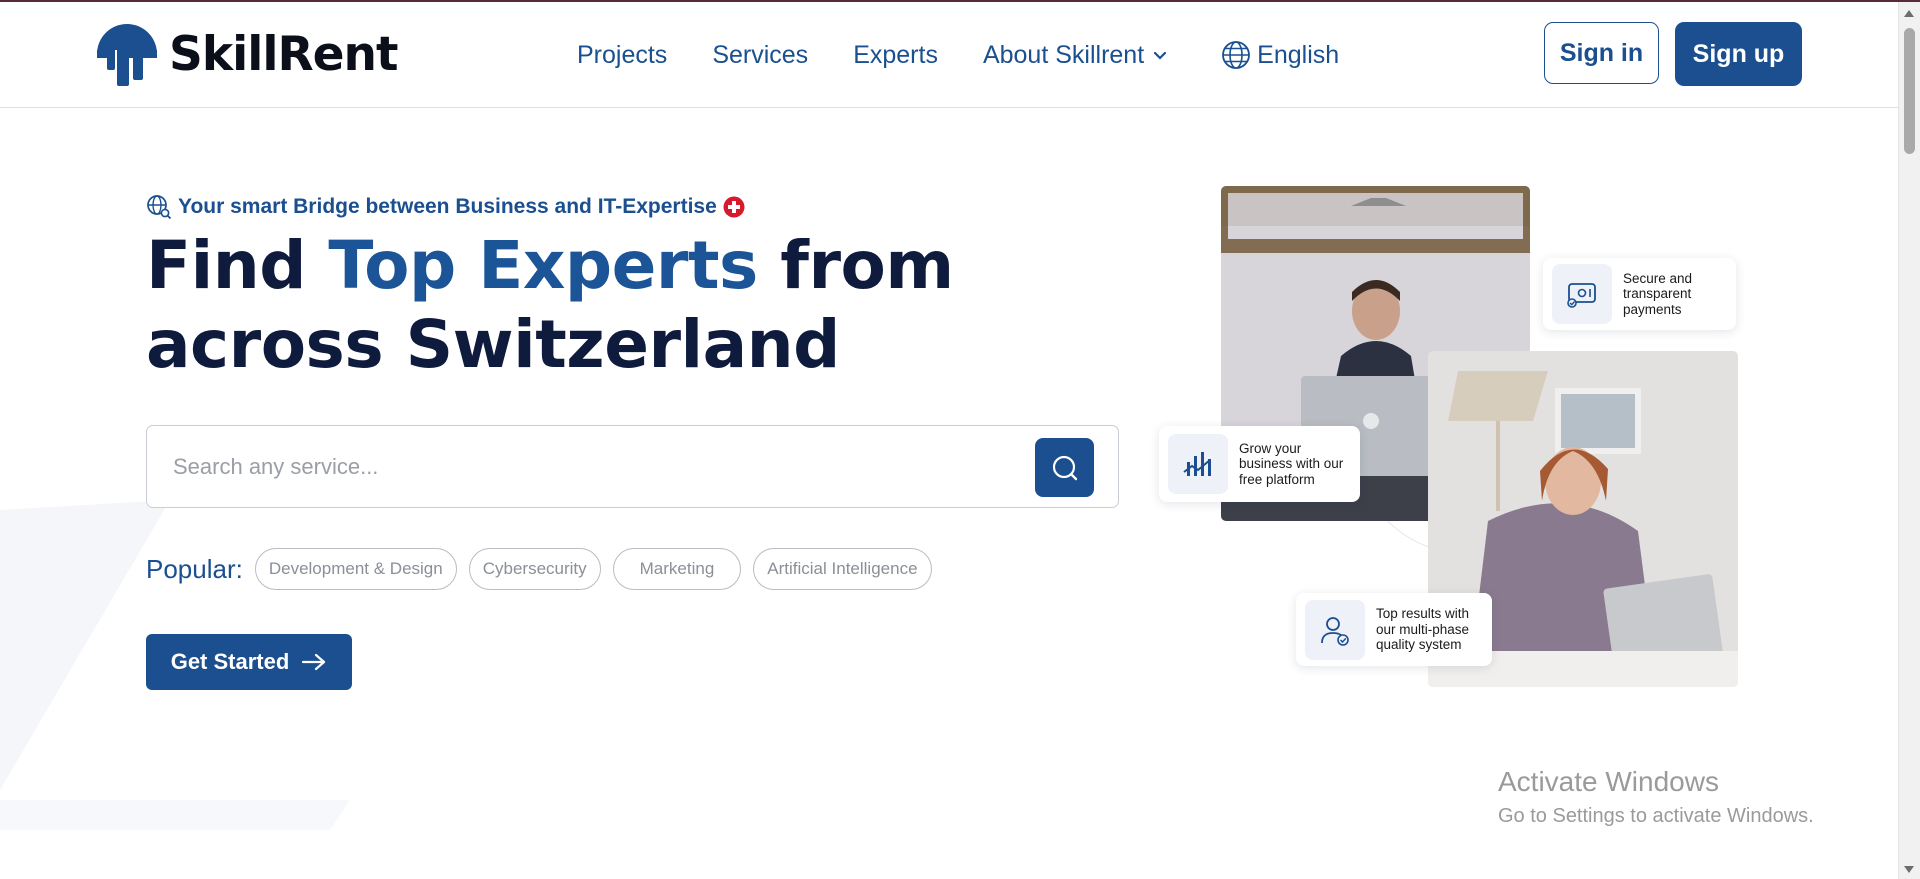 The height and width of the screenshot is (879, 1920). I want to click on nav-projects: Projects, so click(622, 55).